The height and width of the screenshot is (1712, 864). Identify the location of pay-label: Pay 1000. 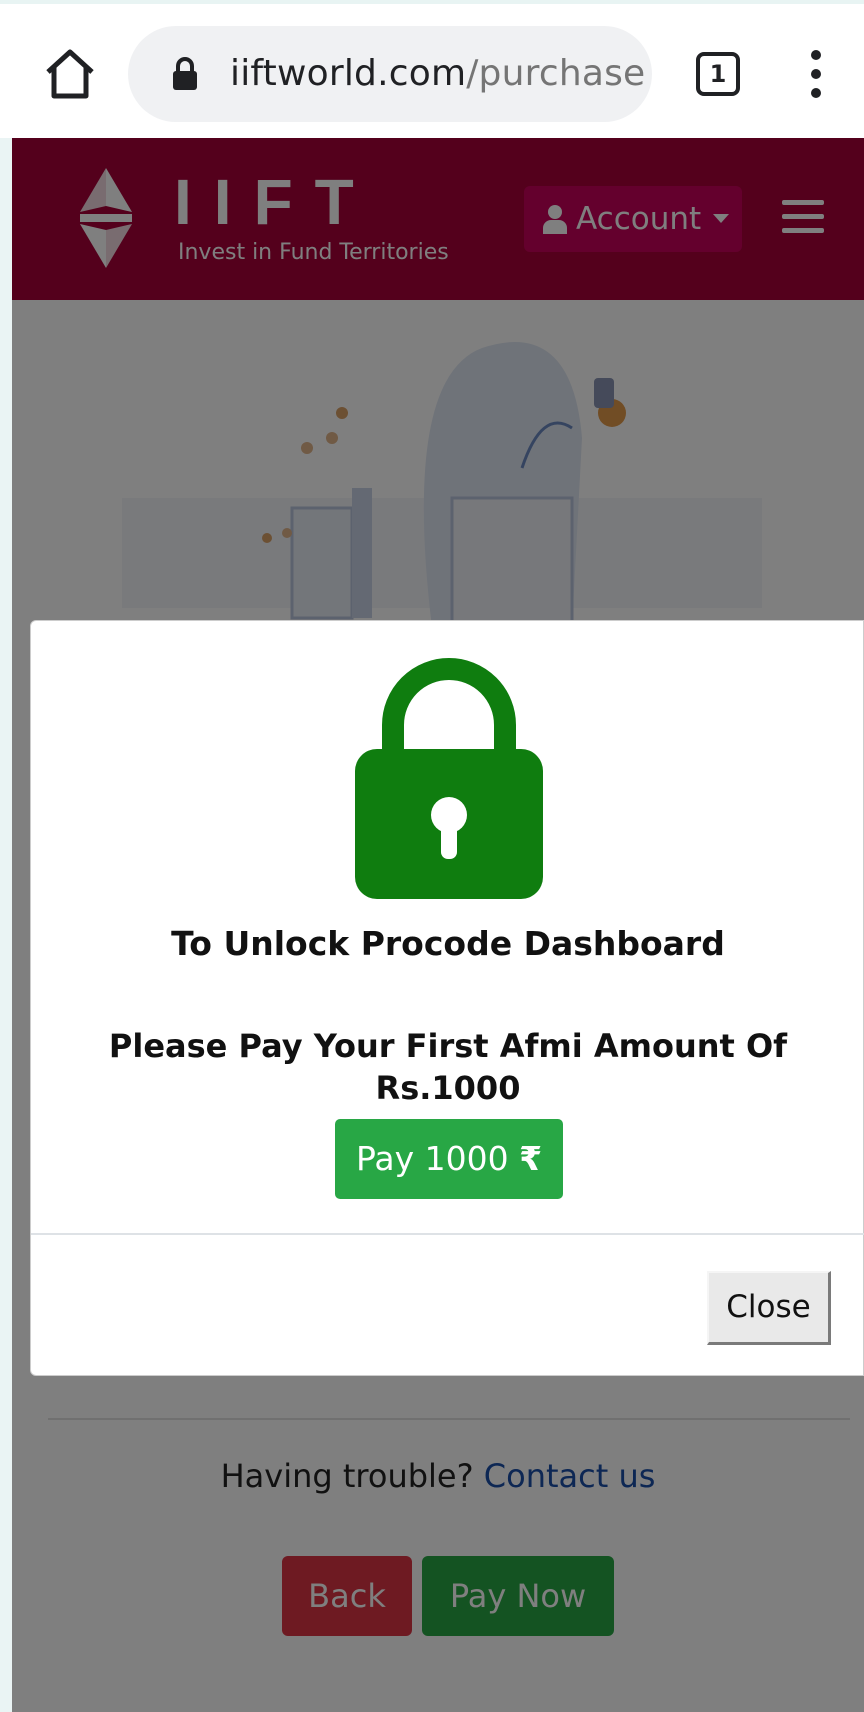
(432, 1158).